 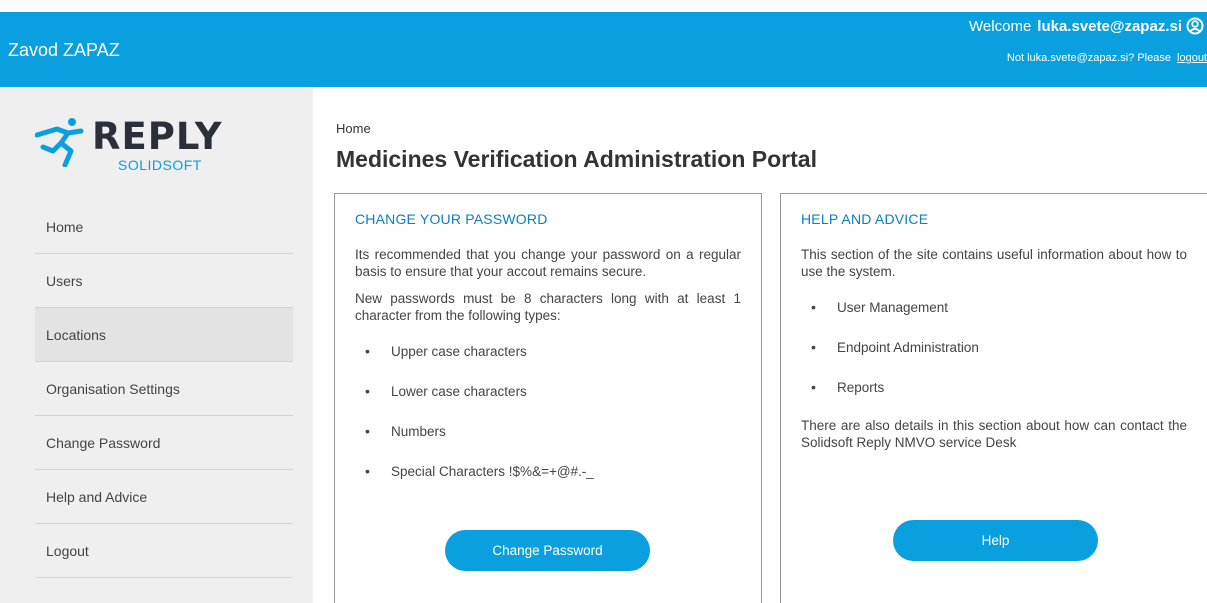 I want to click on breadcrumb: Home, so click(x=353, y=128).